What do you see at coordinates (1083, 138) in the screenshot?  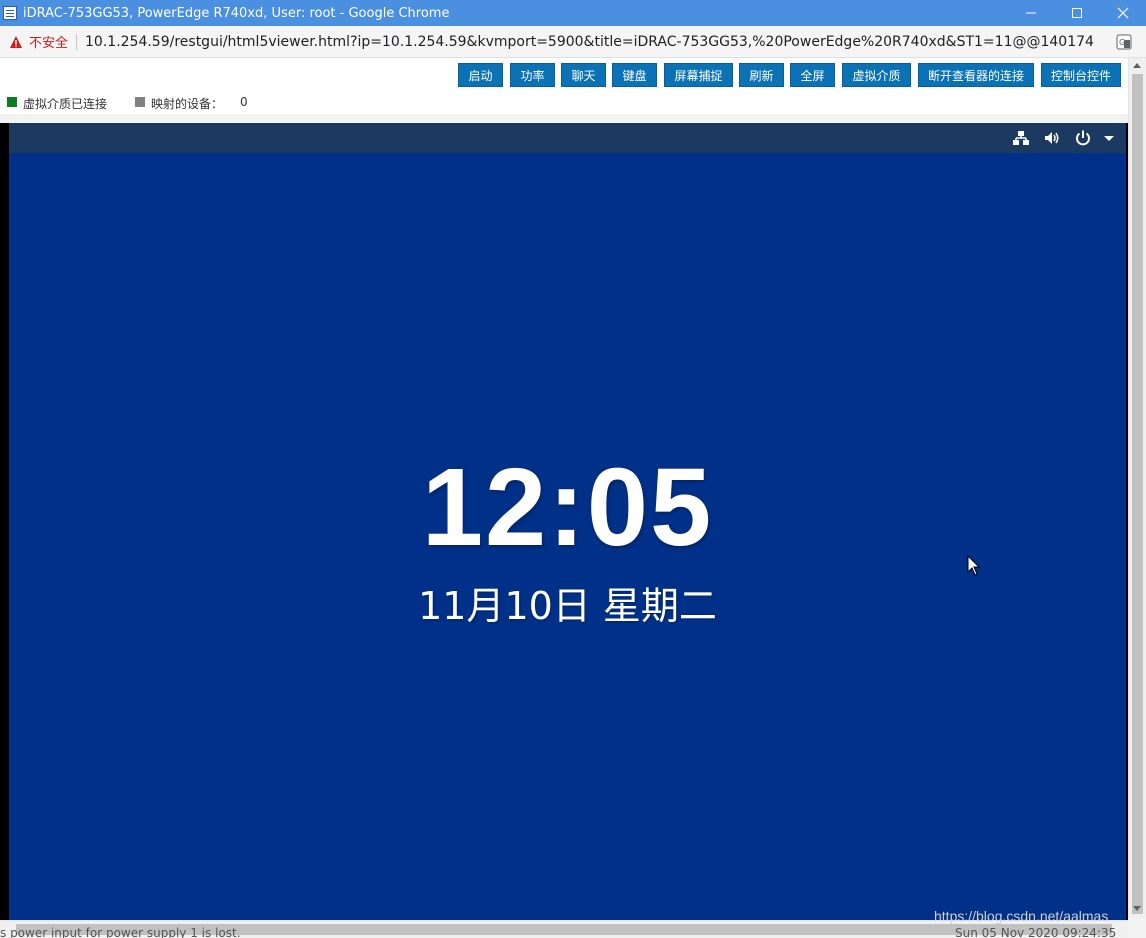 I see `power-icon` at bounding box center [1083, 138].